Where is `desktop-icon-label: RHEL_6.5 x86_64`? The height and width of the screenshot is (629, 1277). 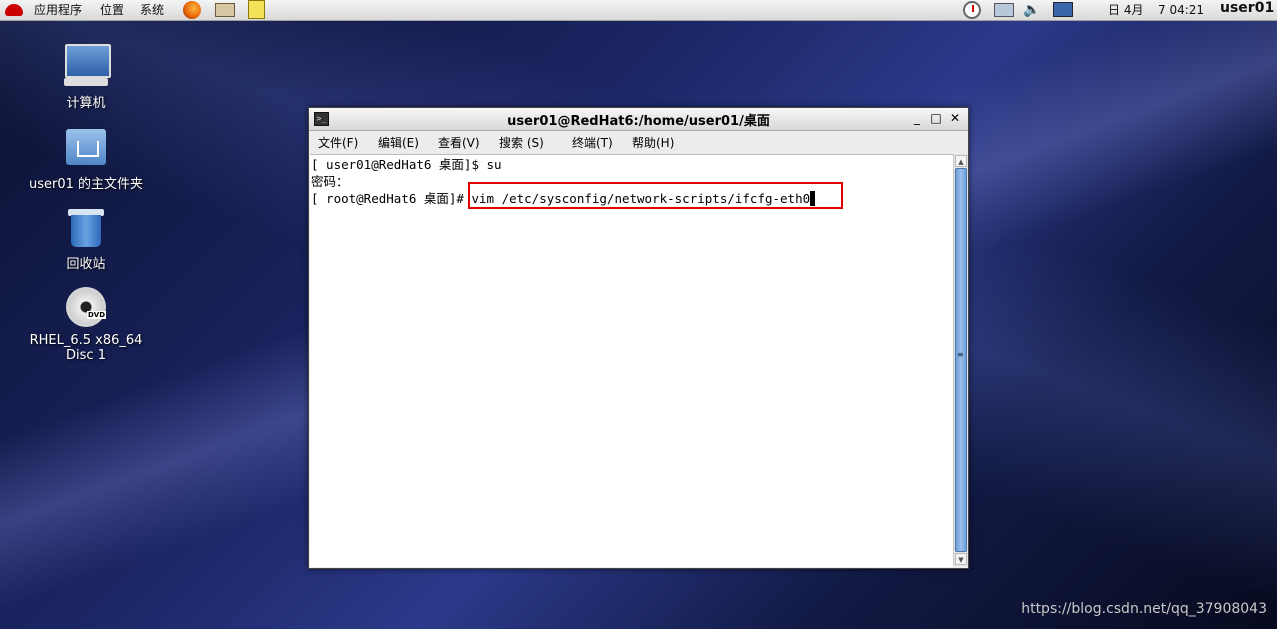 desktop-icon-label: RHEL_6.5 x86_64 is located at coordinates (86, 340).